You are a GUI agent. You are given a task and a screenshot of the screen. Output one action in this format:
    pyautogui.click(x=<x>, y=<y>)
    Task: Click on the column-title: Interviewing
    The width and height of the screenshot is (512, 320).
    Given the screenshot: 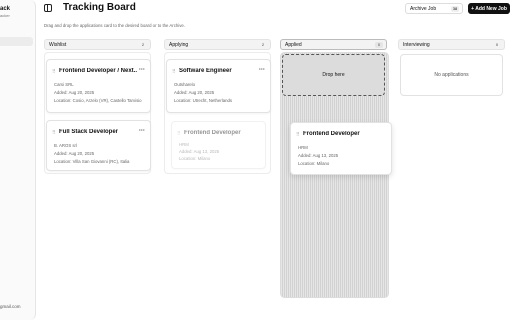 What is the action you would take?
    pyautogui.click(x=416, y=44)
    